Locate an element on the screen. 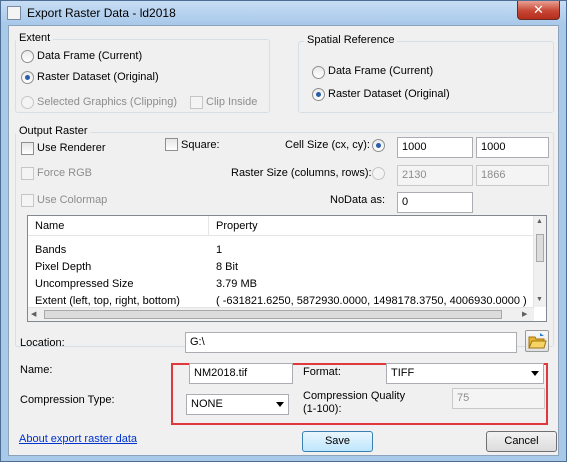  browse-folder-button is located at coordinates (537, 341).